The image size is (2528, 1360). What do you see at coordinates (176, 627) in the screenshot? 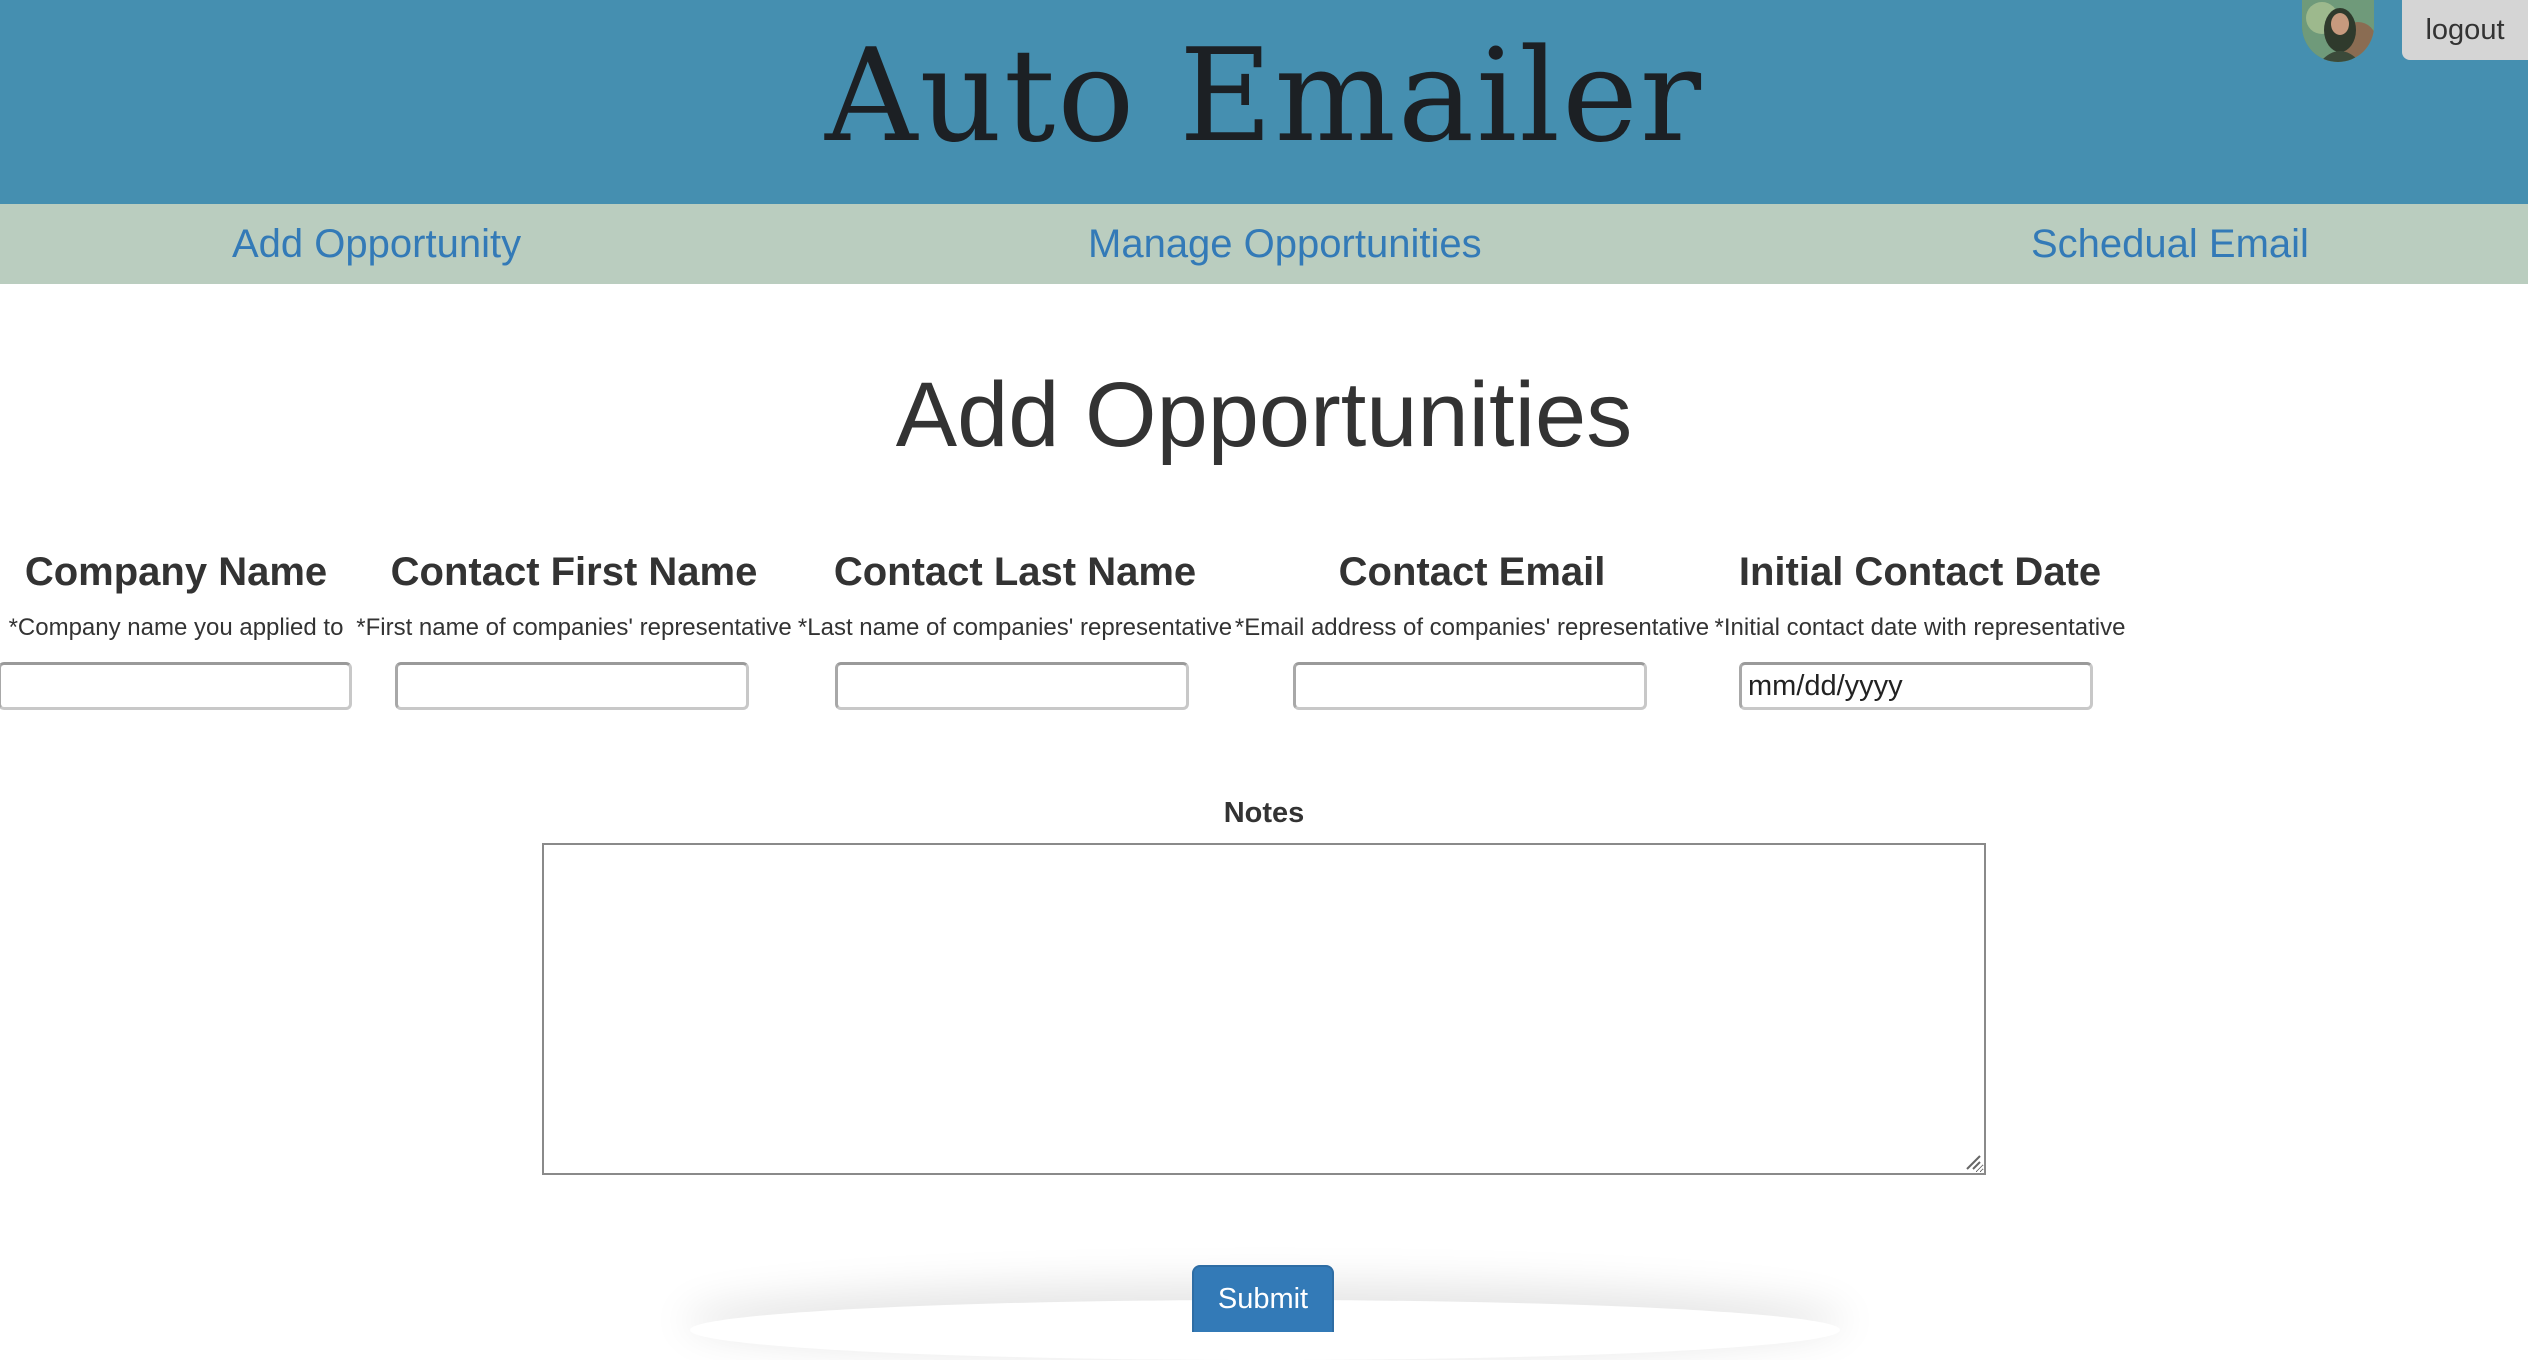
I see `company-name-hint: *Company name you applied to` at bounding box center [176, 627].